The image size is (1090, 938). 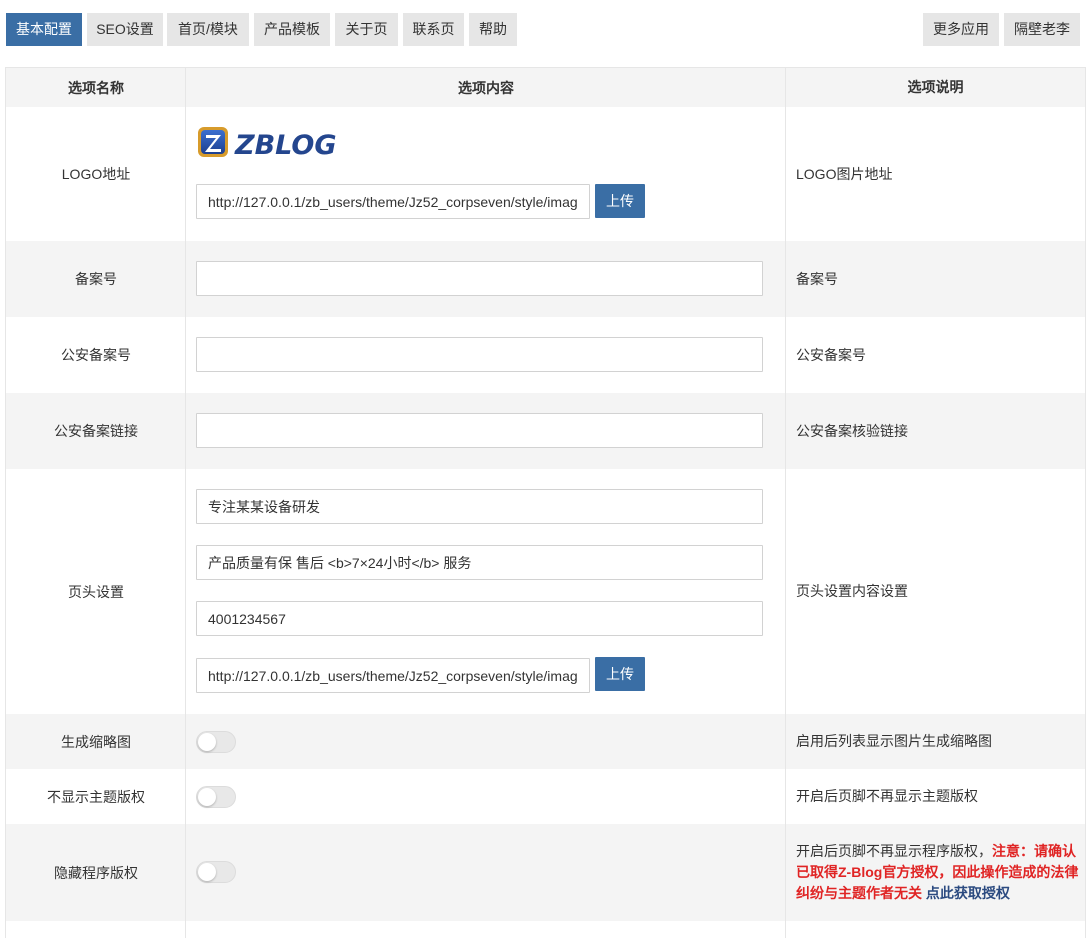 I want to click on tab-more-apps: 更多应用, so click(x=961, y=29).